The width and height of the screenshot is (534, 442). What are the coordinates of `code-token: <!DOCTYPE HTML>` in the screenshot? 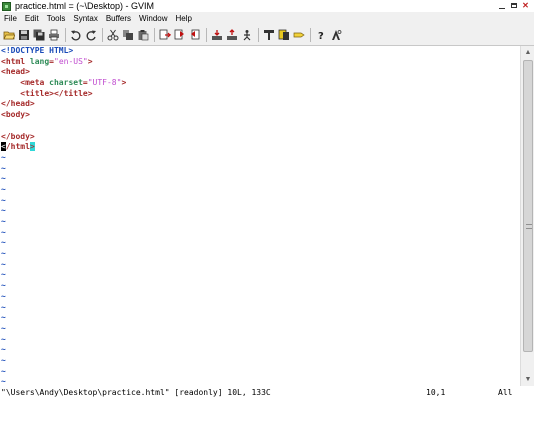 It's located at (37, 50).